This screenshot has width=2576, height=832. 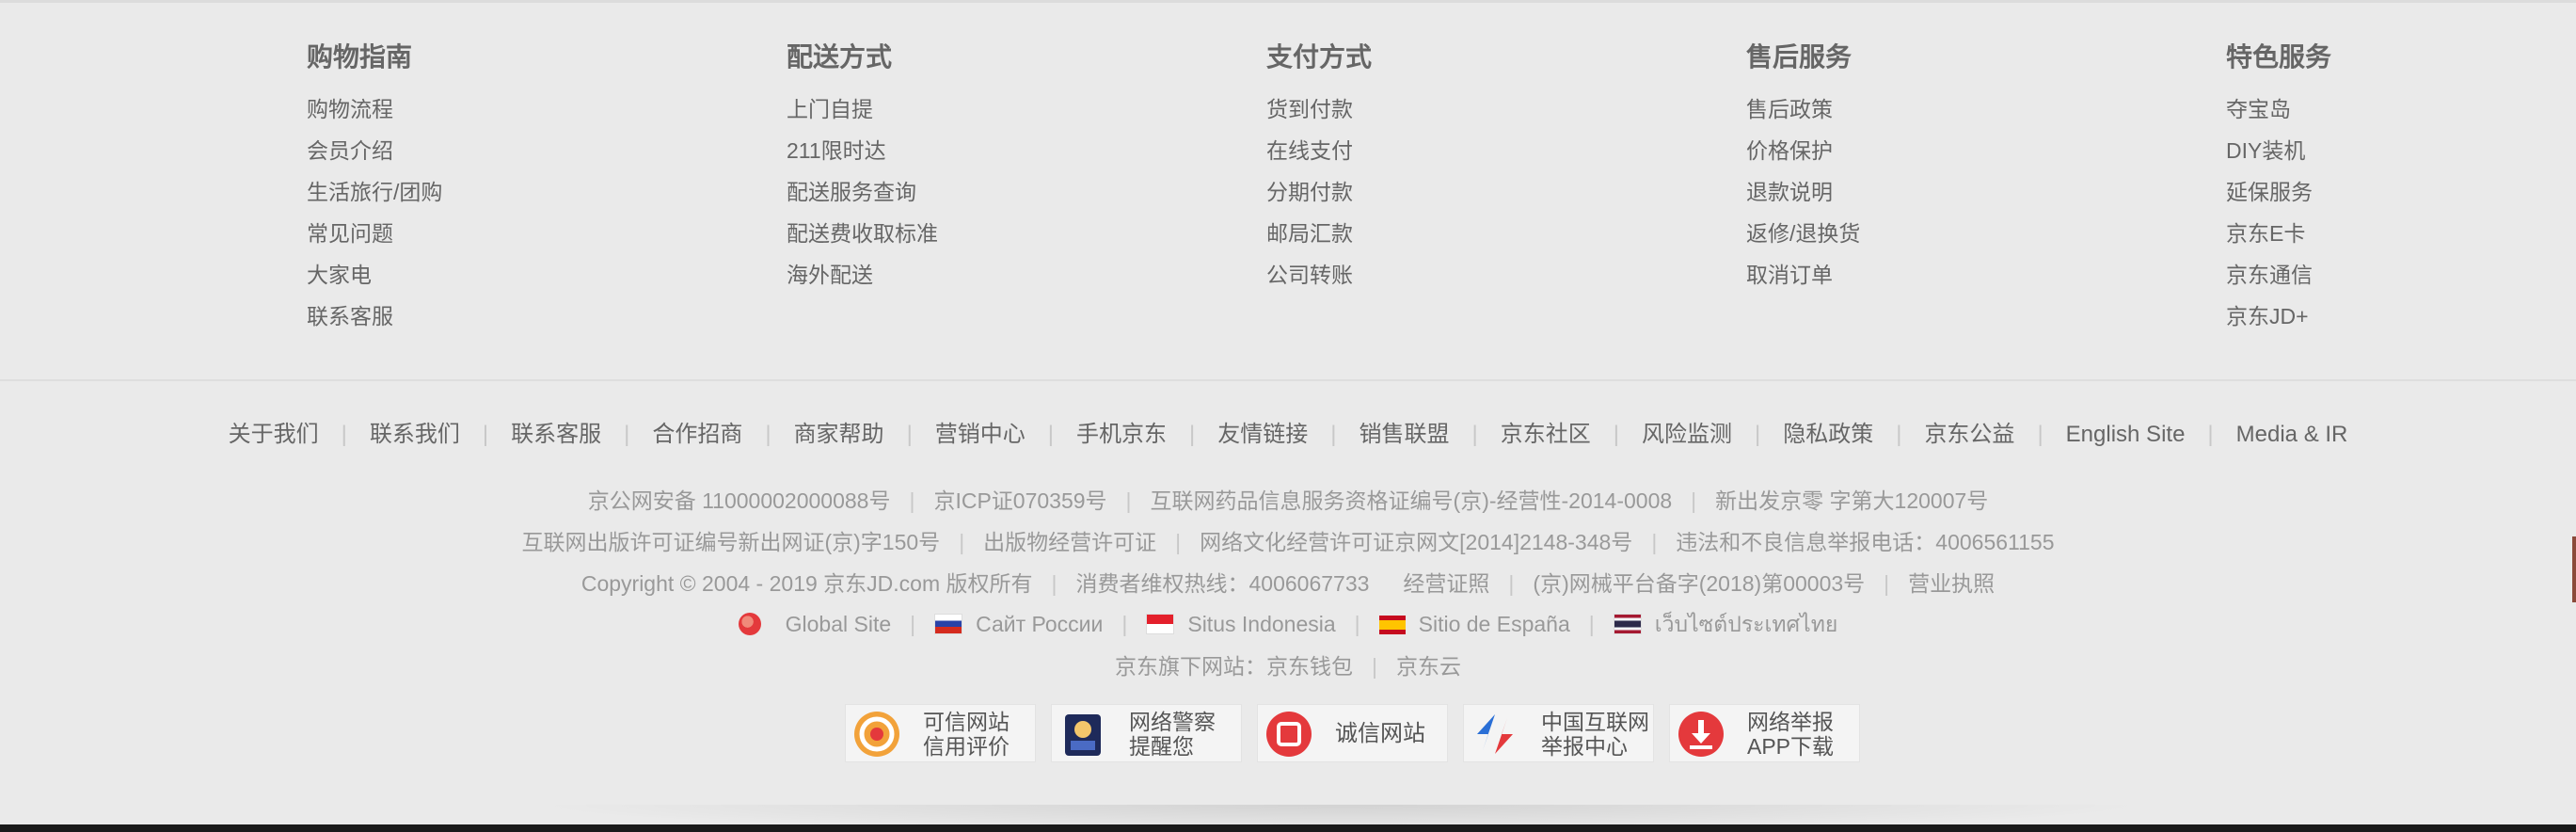 What do you see at coordinates (1935, 192) in the screenshot?
I see `guide-link: 退款说明` at bounding box center [1935, 192].